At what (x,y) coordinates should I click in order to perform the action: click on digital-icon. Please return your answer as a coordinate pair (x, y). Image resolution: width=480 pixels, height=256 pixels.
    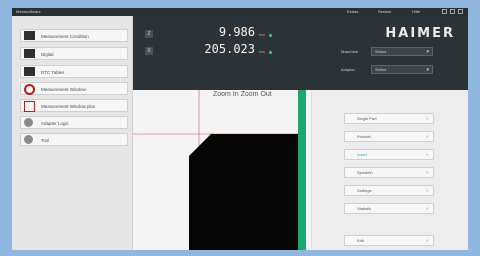
    Looking at the image, I should click on (29, 53).